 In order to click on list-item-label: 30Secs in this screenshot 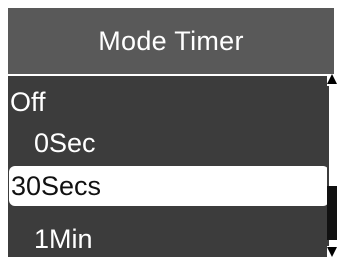, I will do `click(56, 186)`.